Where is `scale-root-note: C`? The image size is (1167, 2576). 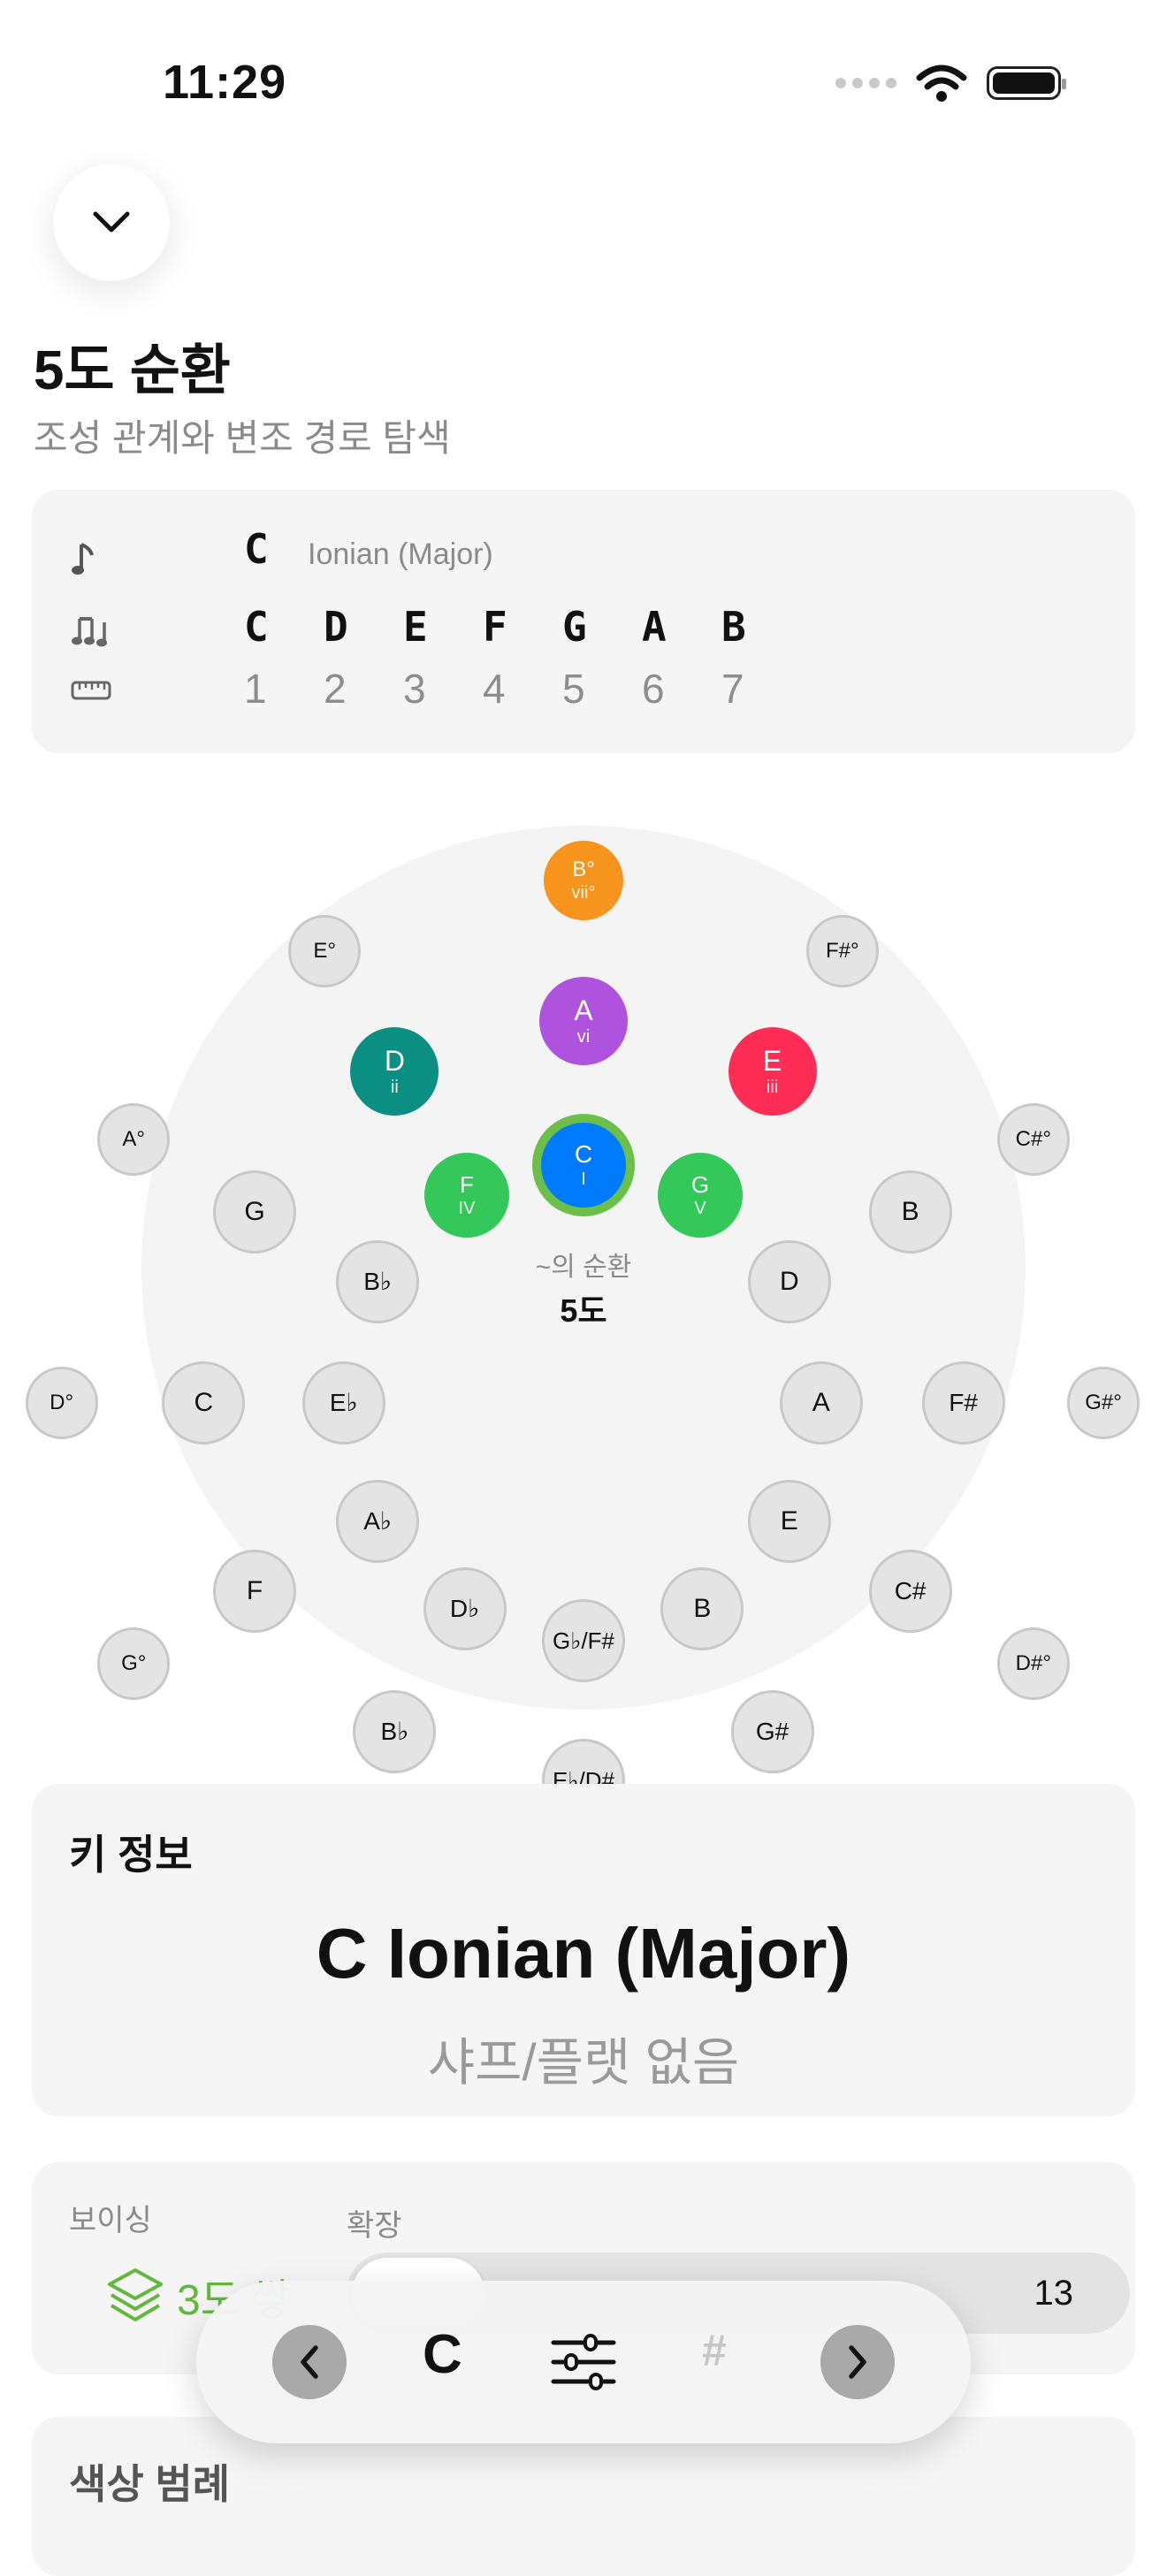 scale-root-note: C is located at coordinates (256, 549).